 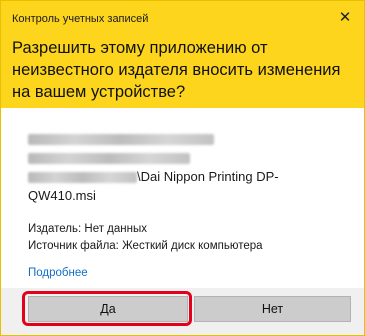 What do you see at coordinates (87, 229) in the screenshot?
I see `publisher-line: Издатель: Нет данных` at bounding box center [87, 229].